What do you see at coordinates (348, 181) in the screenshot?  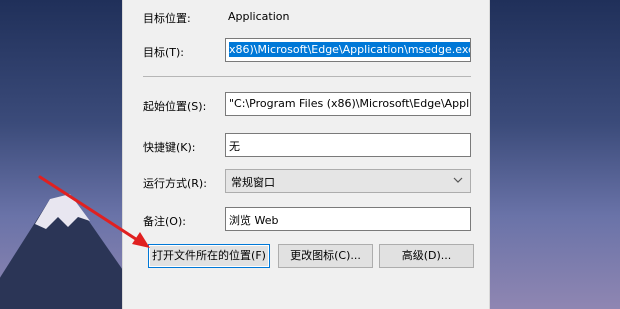 I see `run-select: 常规窗口` at bounding box center [348, 181].